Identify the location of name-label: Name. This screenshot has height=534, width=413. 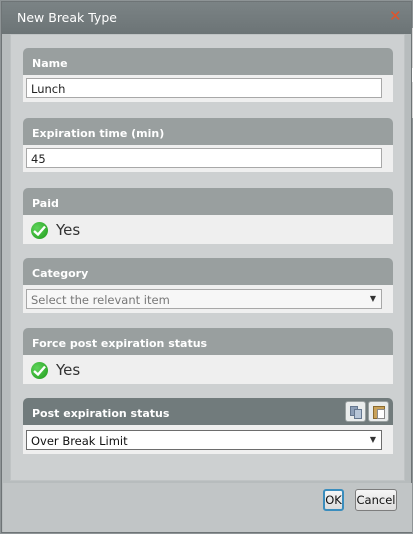
(208, 61).